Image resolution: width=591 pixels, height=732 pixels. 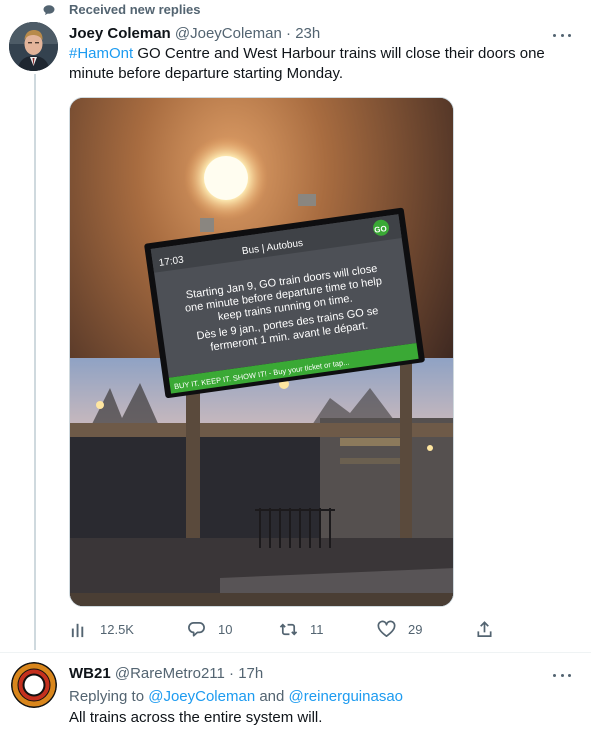 I want to click on reply-time: 17h, so click(x=250, y=673).